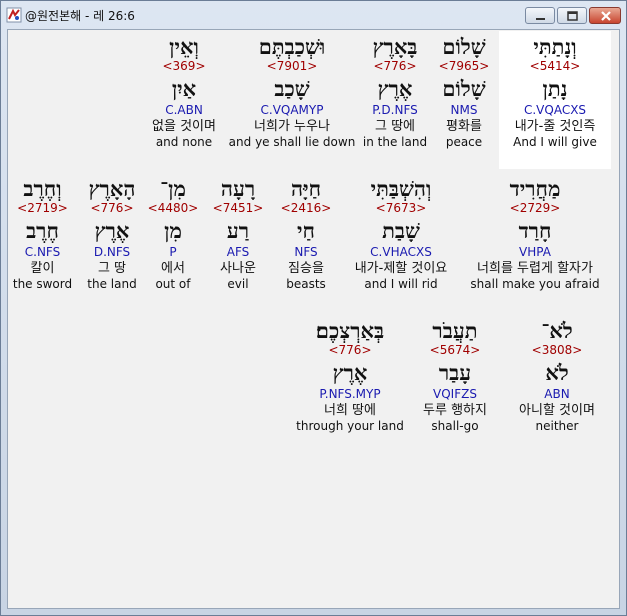  Describe the element at coordinates (42, 252) in the screenshot. I see `morphology-code: C.NFS` at that location.